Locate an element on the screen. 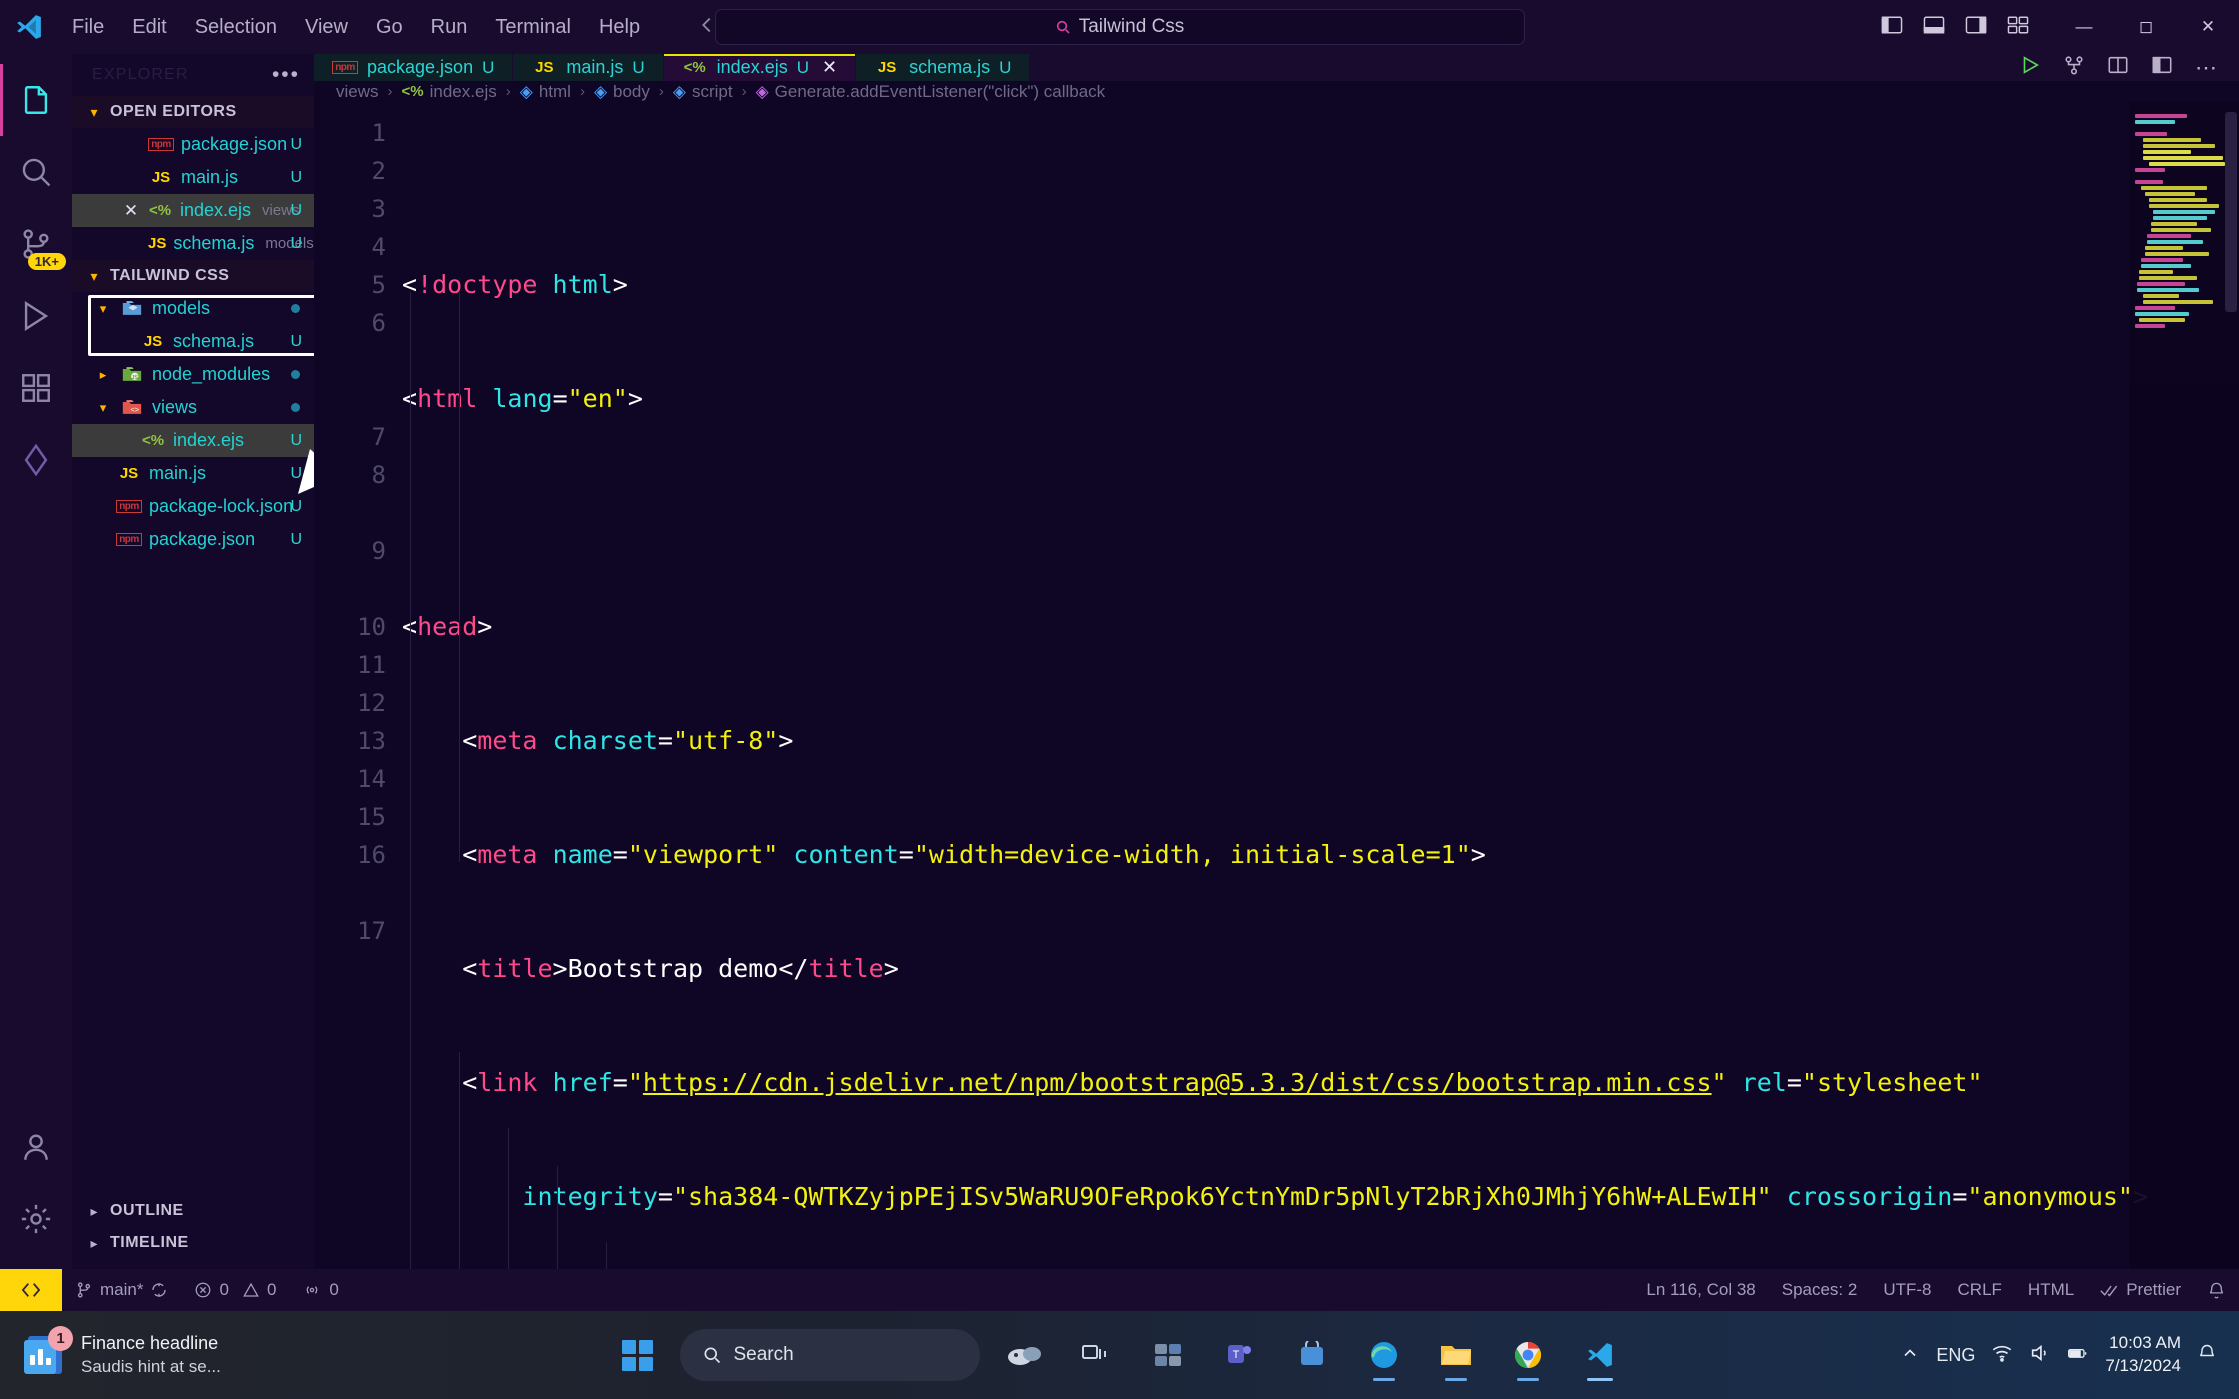  taskbar-widgets is located at coordinates (1168, 1355).